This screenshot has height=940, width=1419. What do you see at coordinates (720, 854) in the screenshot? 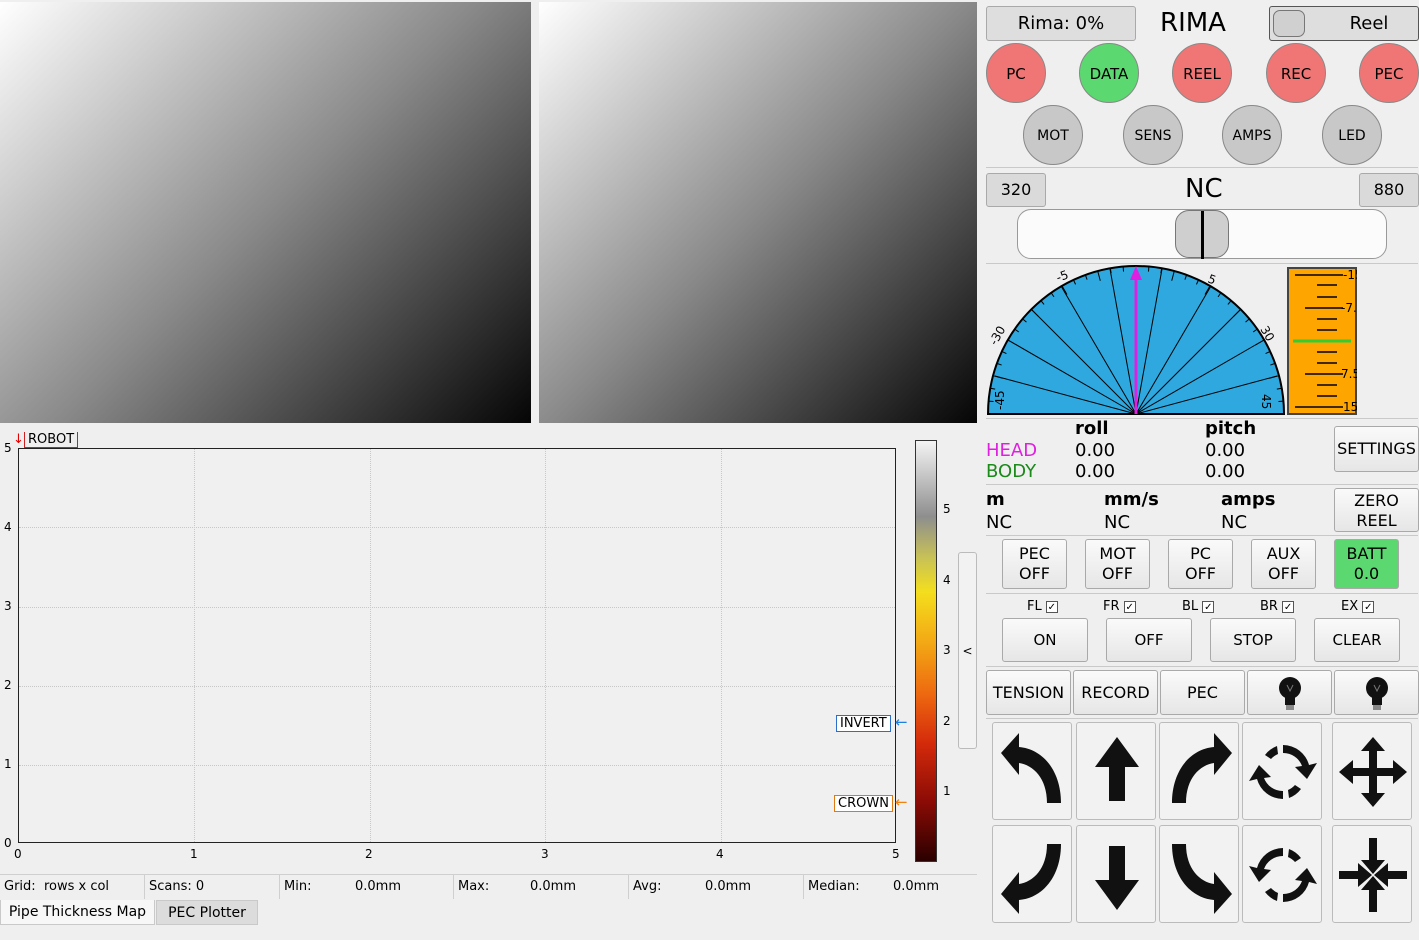
I see `x-tick: 4` at bounding box center [720, 854].